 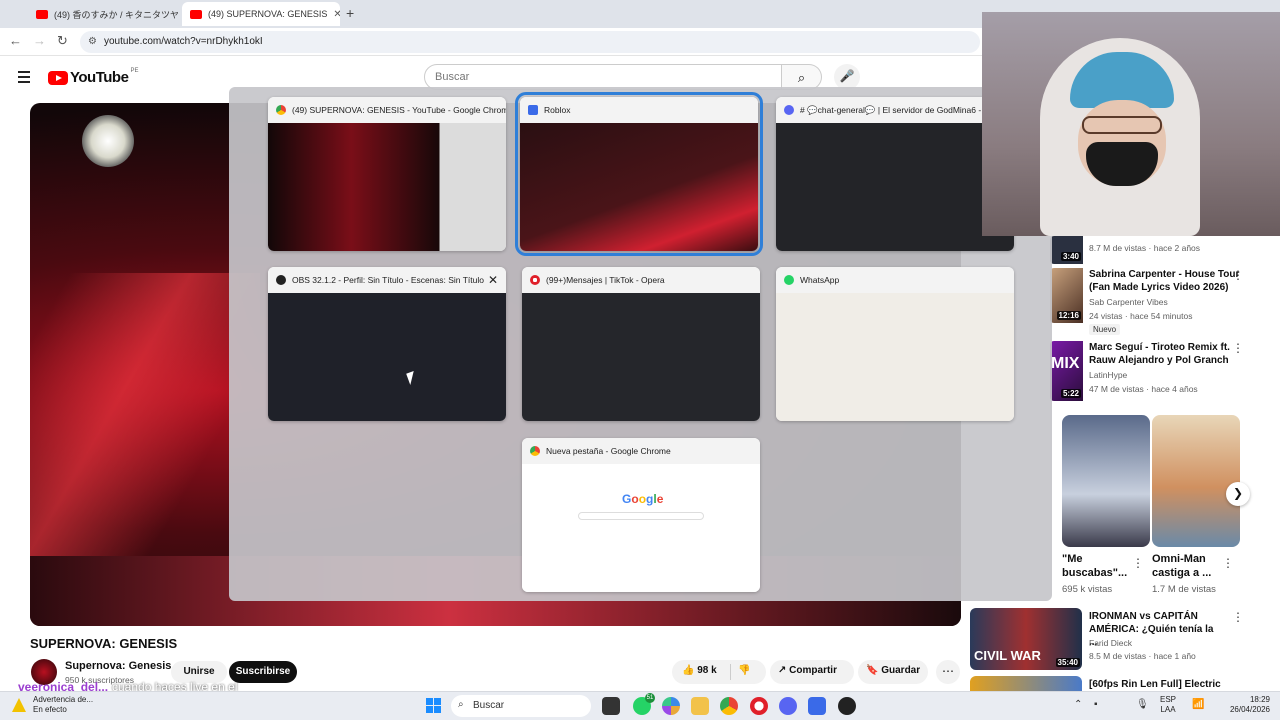 I want to click on menu-icon, so click(x=24, y=78).